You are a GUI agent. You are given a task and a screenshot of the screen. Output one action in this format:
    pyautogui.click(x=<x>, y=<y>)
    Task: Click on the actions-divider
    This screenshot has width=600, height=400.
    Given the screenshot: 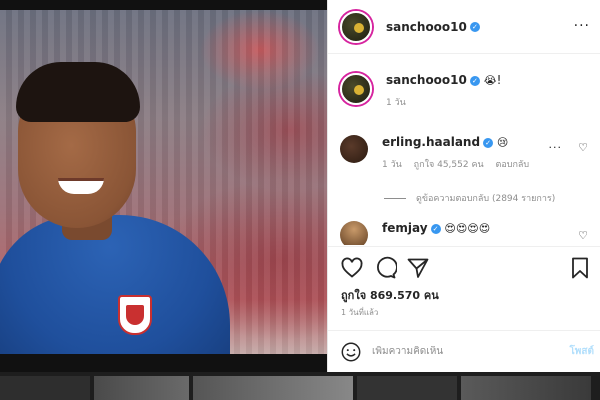 What is the action you would take?
    pyautogui.click(x=464, y=246)
    